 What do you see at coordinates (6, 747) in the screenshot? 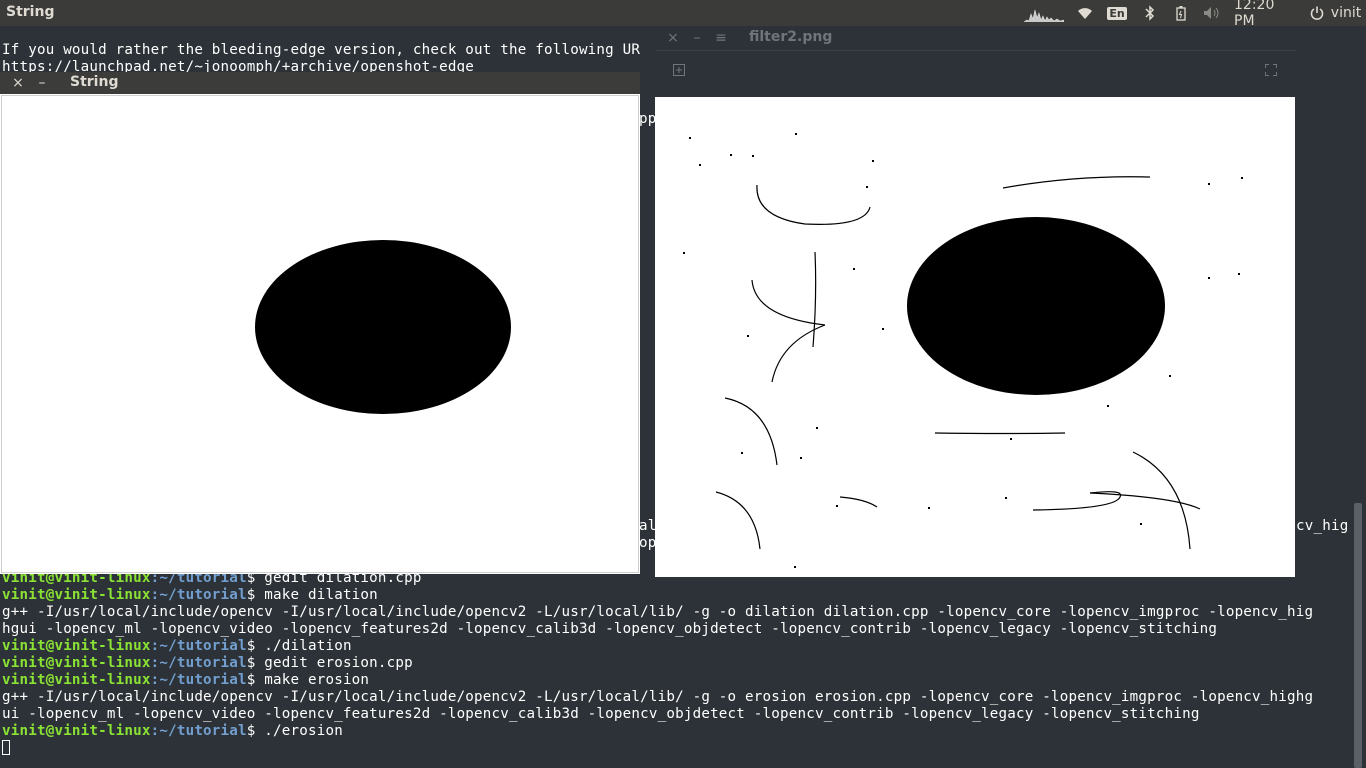
I see `terminal-cursor` at bounding box center [6, 747].